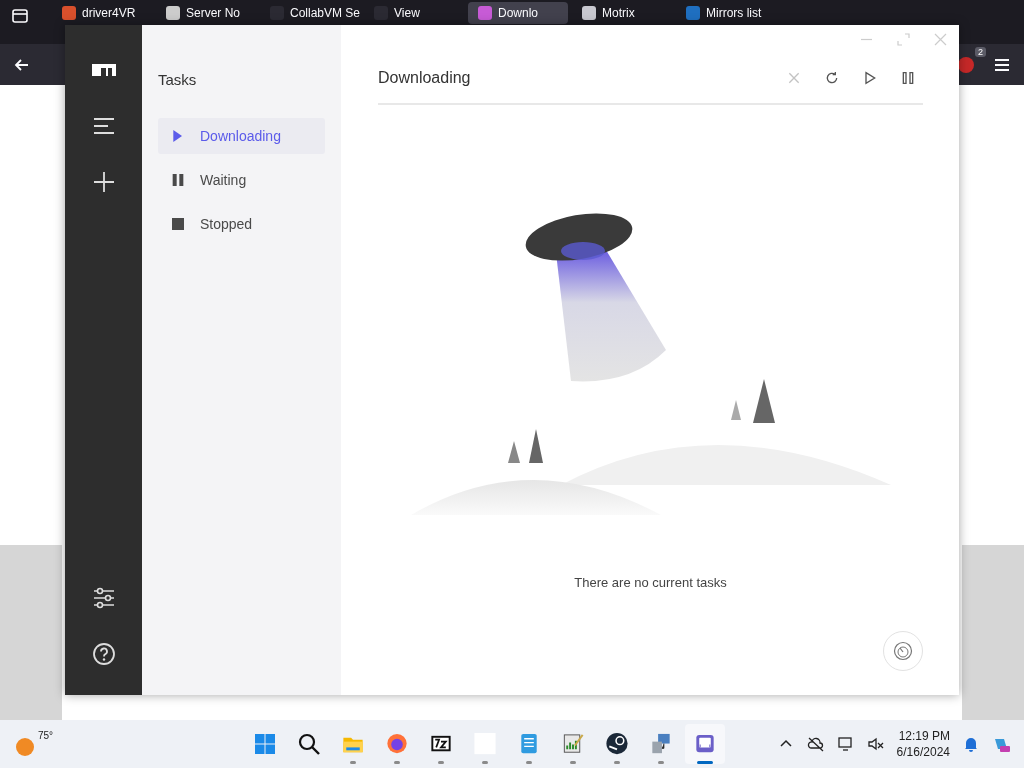 This screenshot has height=768, width=1024. Describe the element at coordinates (424, 78) in the screenshot. I see `section-title: Downloading` at that location.